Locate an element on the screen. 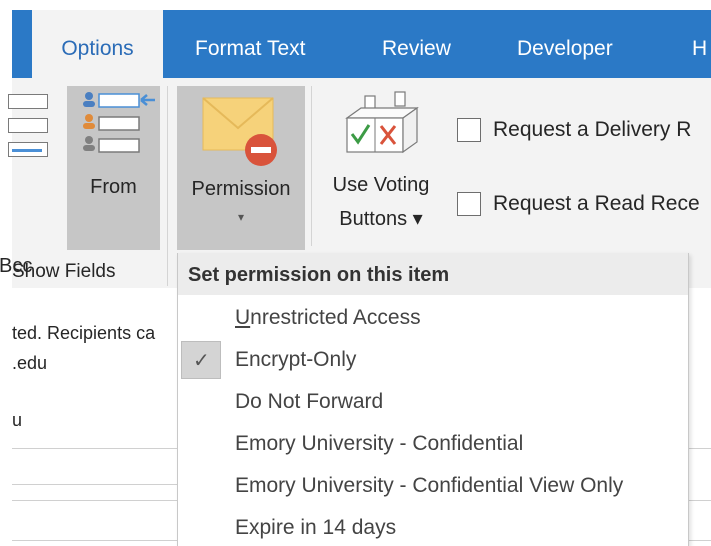 The height and width of the screenshot is (546, 711). recipient-partial-text: u is located at coordinates (17, 420).